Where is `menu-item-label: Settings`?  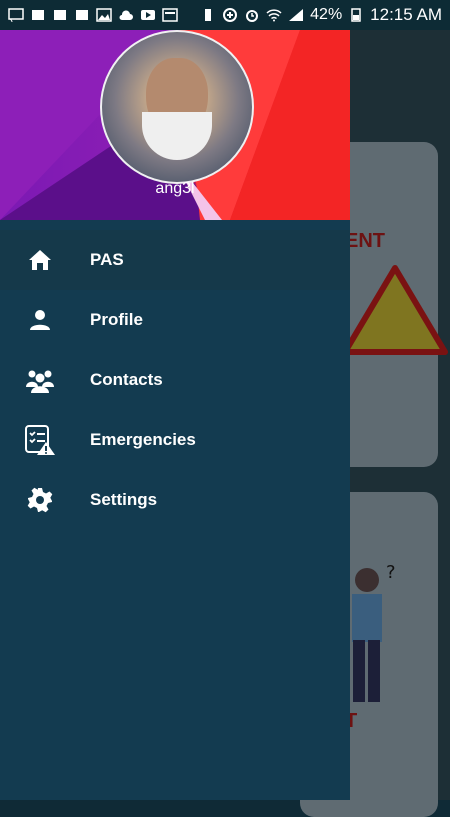
menu-item-label: Settings is located at coordinates (124, 499).